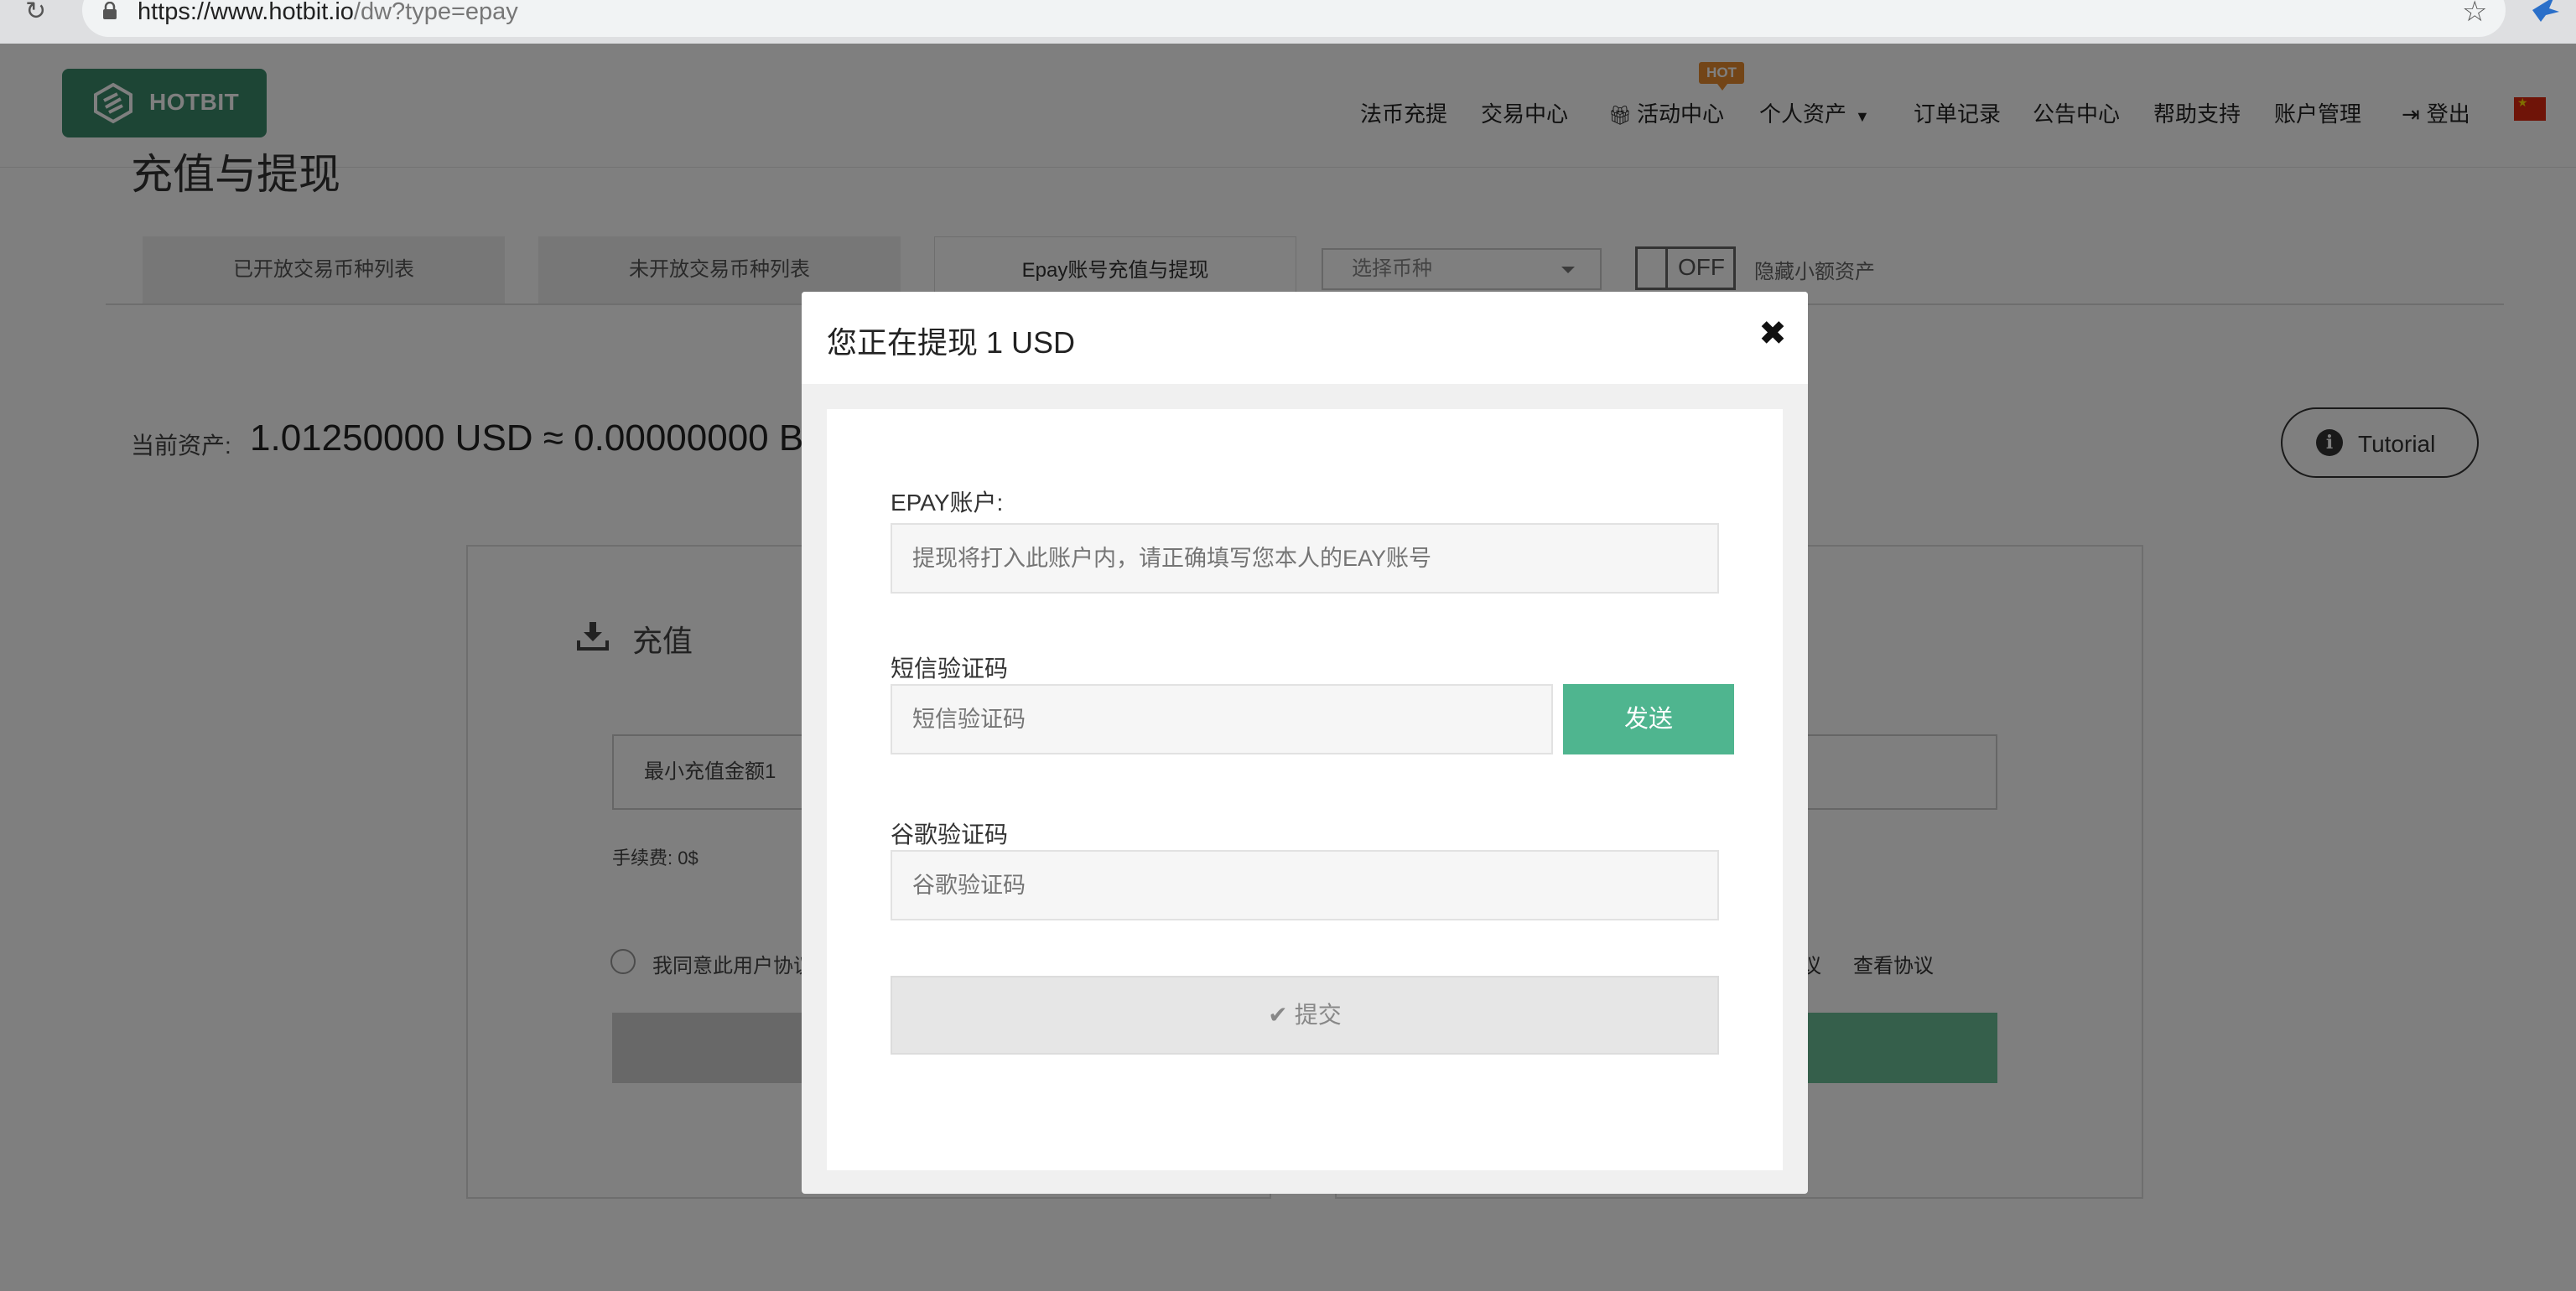 The image size is (2576, 1291). Describe the element at coordinates (2474, 15) in the screenshot. I see `bookmark-star-icon: ☆` at that location.